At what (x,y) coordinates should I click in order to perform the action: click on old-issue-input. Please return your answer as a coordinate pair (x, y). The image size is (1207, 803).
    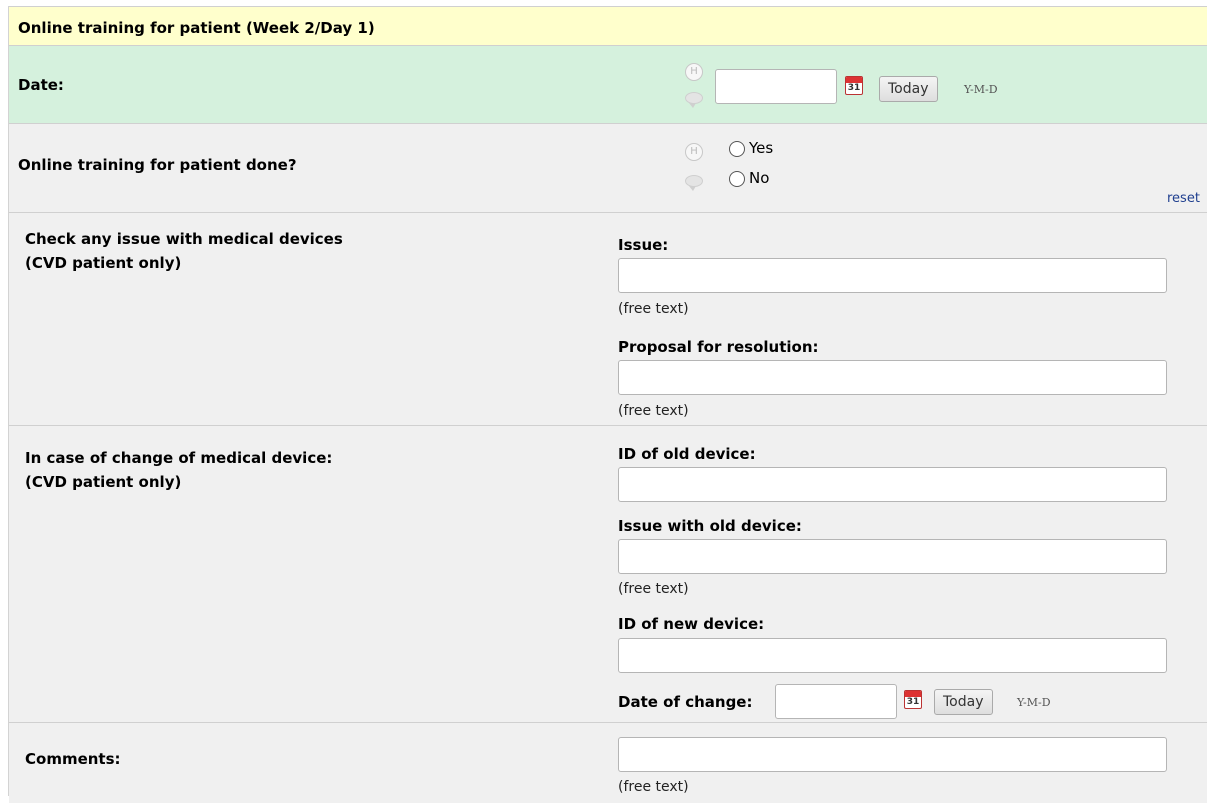
    Looking at the image, I should click on (892, 556).